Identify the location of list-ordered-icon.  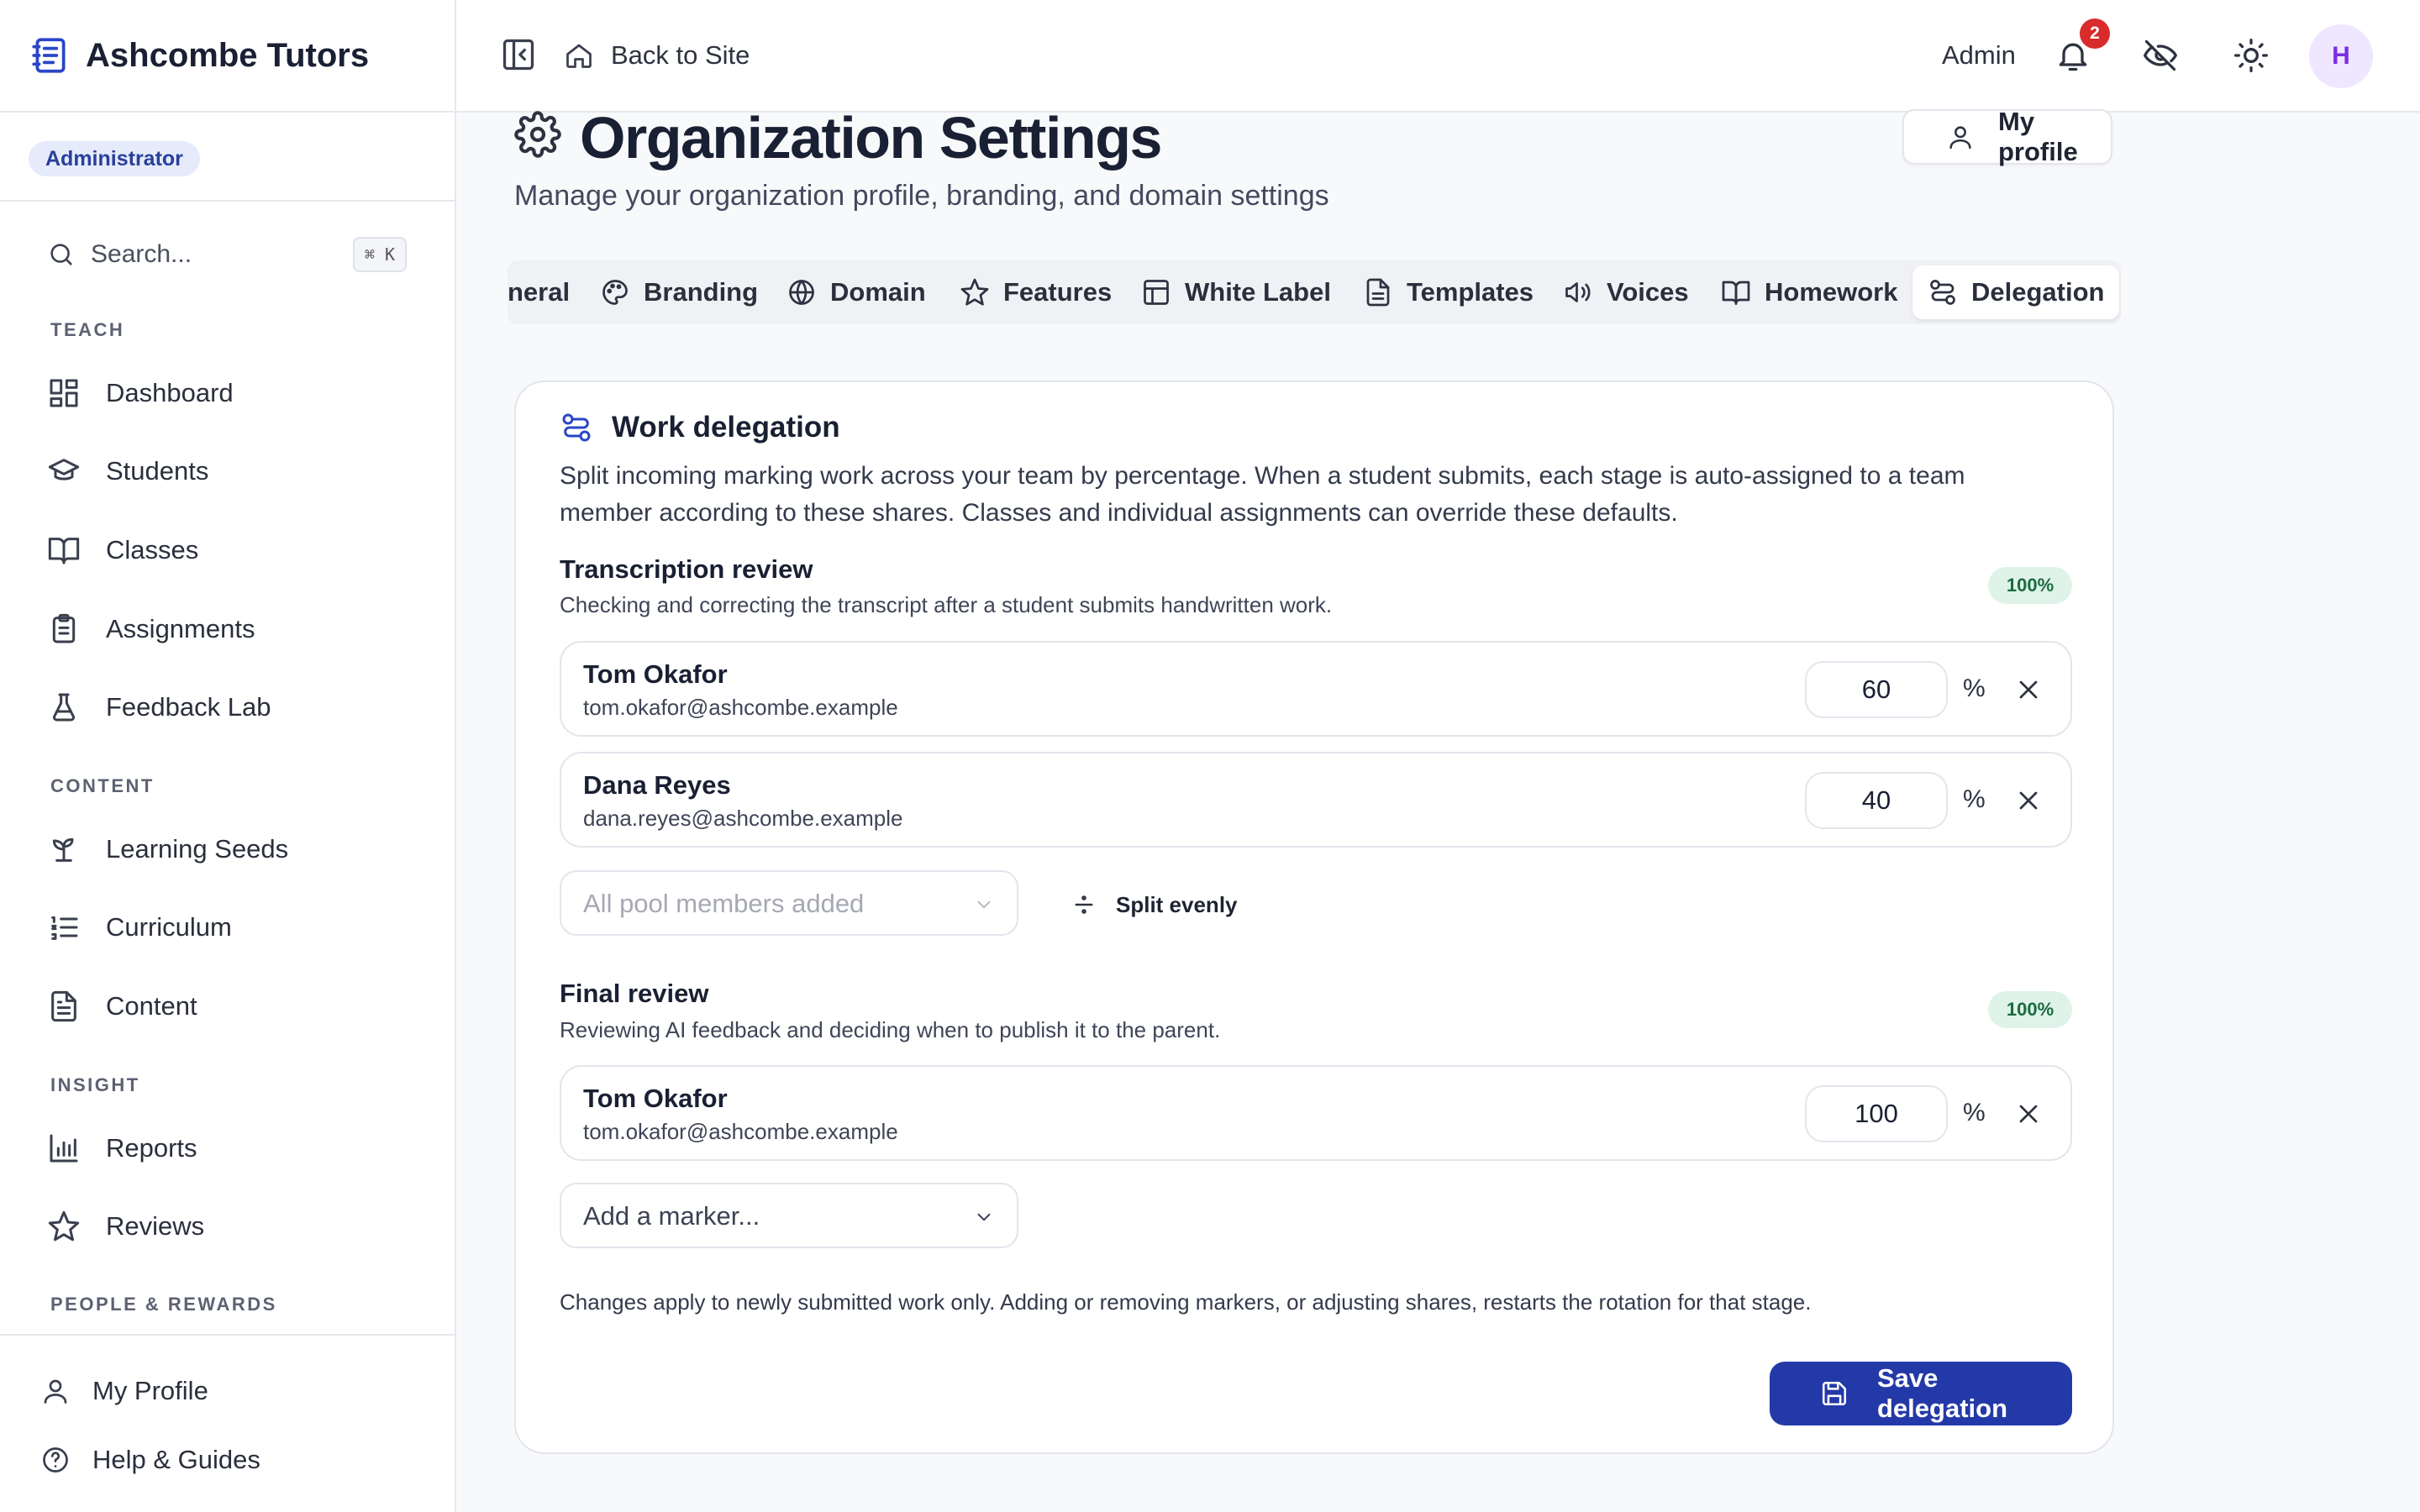
(64, 927).